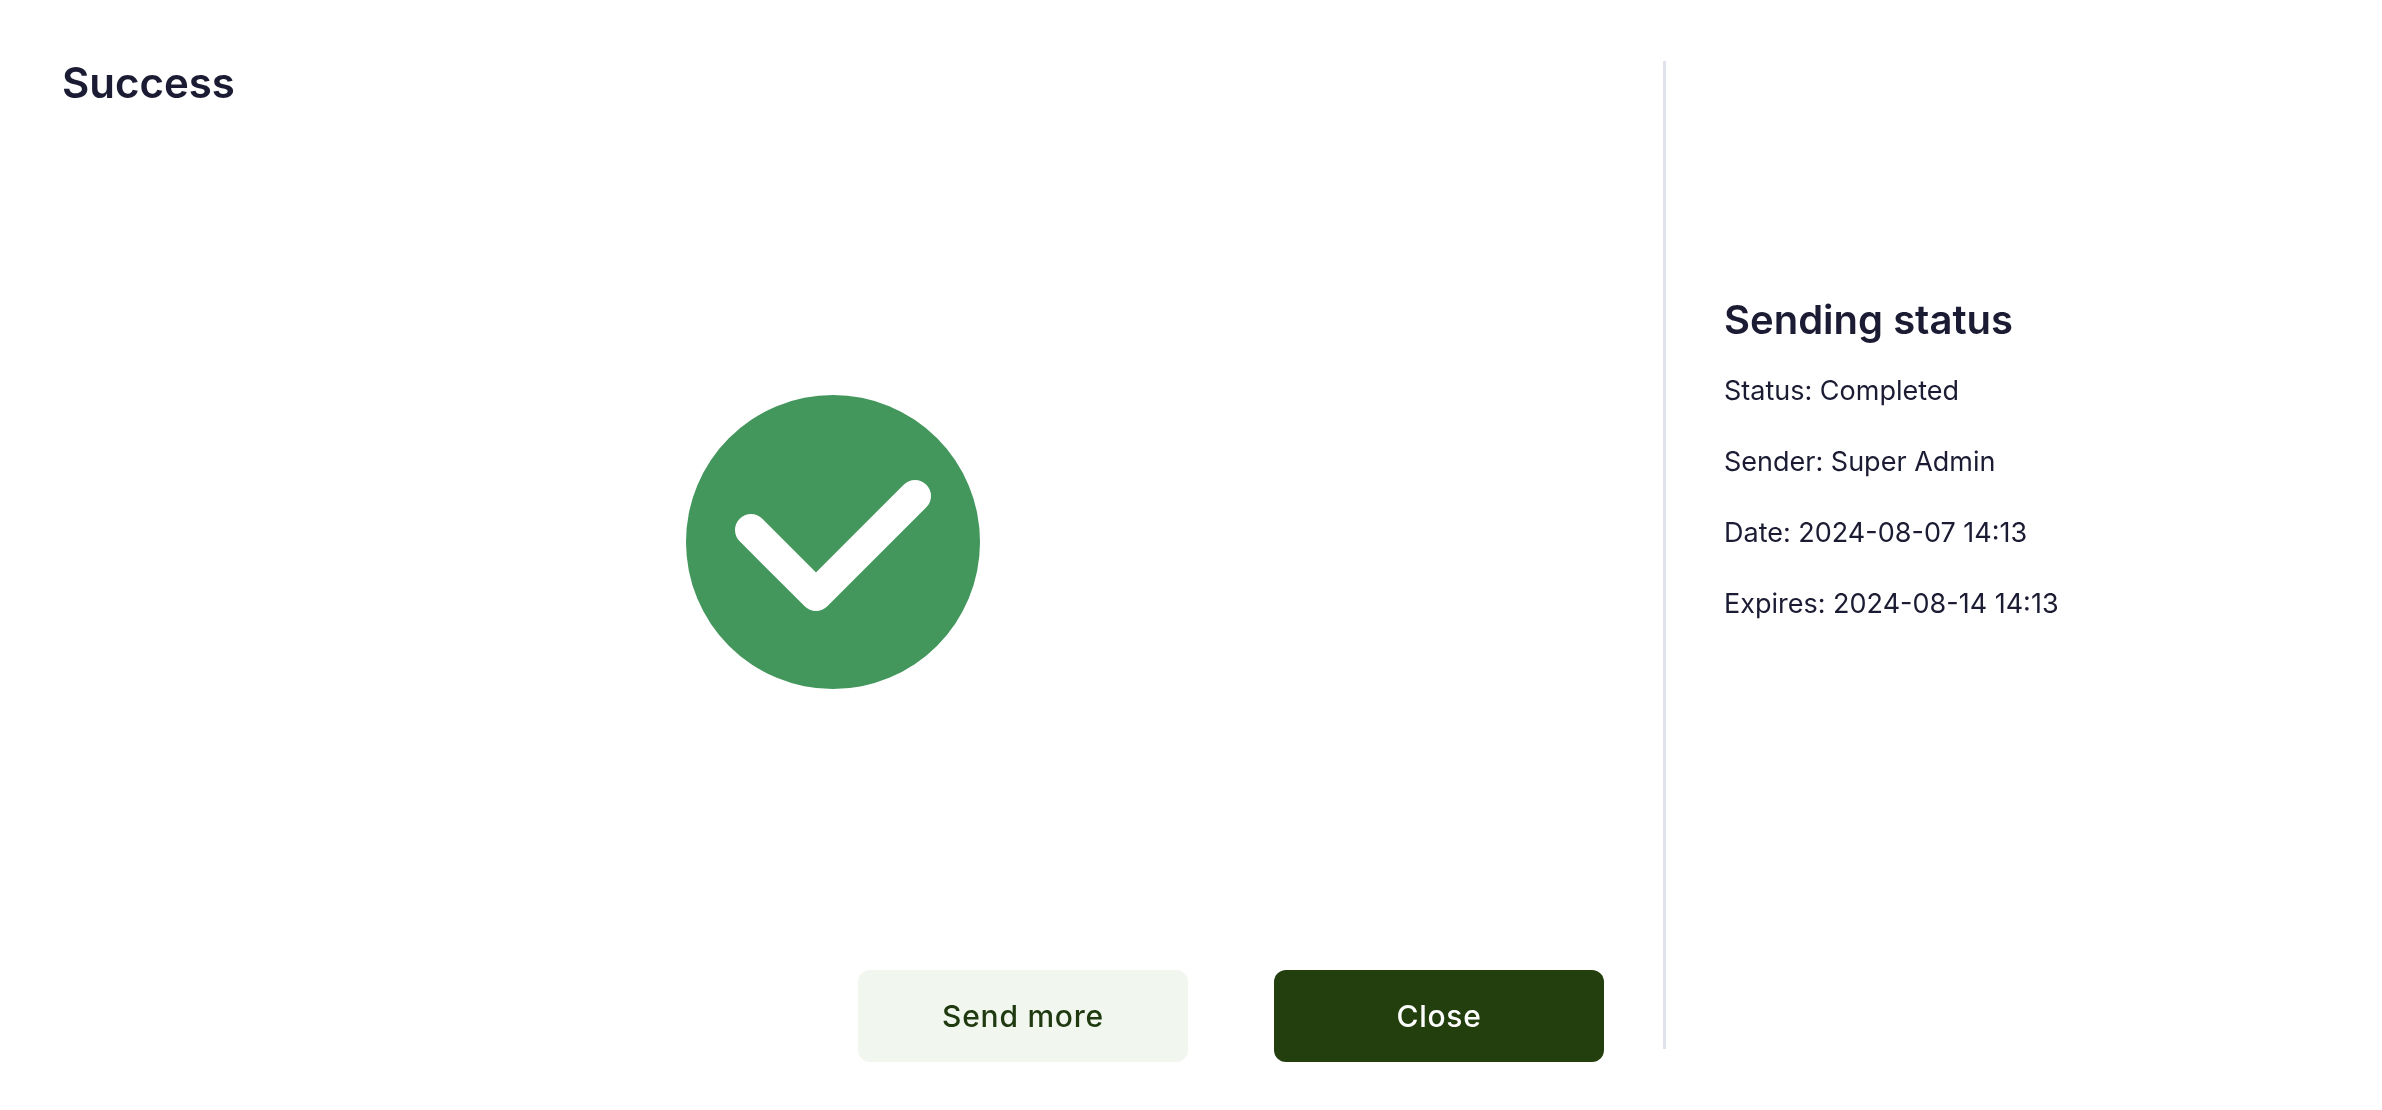  Describe the element at coordinates (1891, 603) in the screenshot. I see `status-line: Expires: 2024-08-14 14:13` at that location.